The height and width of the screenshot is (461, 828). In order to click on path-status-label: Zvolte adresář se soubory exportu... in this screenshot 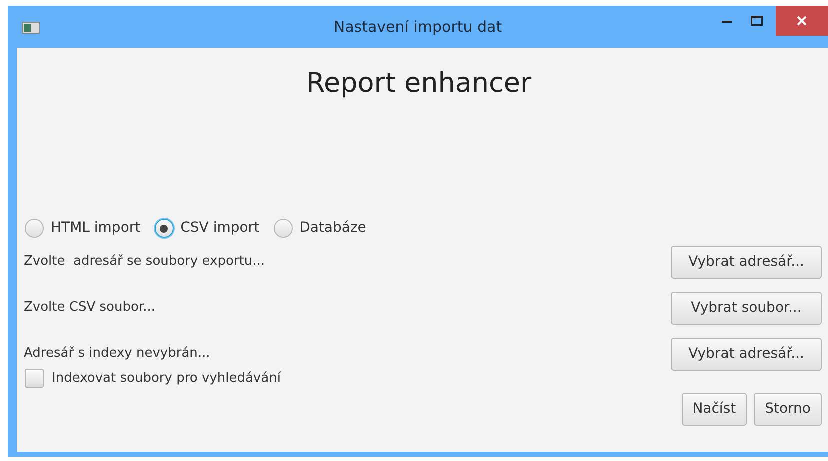, I will do `click(145, 262)`.